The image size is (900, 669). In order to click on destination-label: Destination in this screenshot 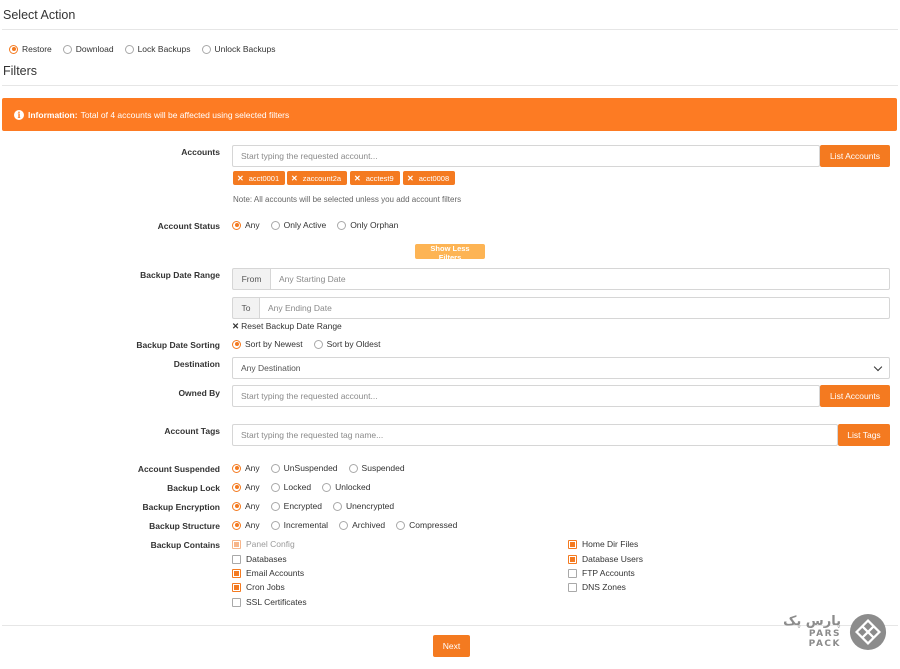, I will do `click(196, 364)`.